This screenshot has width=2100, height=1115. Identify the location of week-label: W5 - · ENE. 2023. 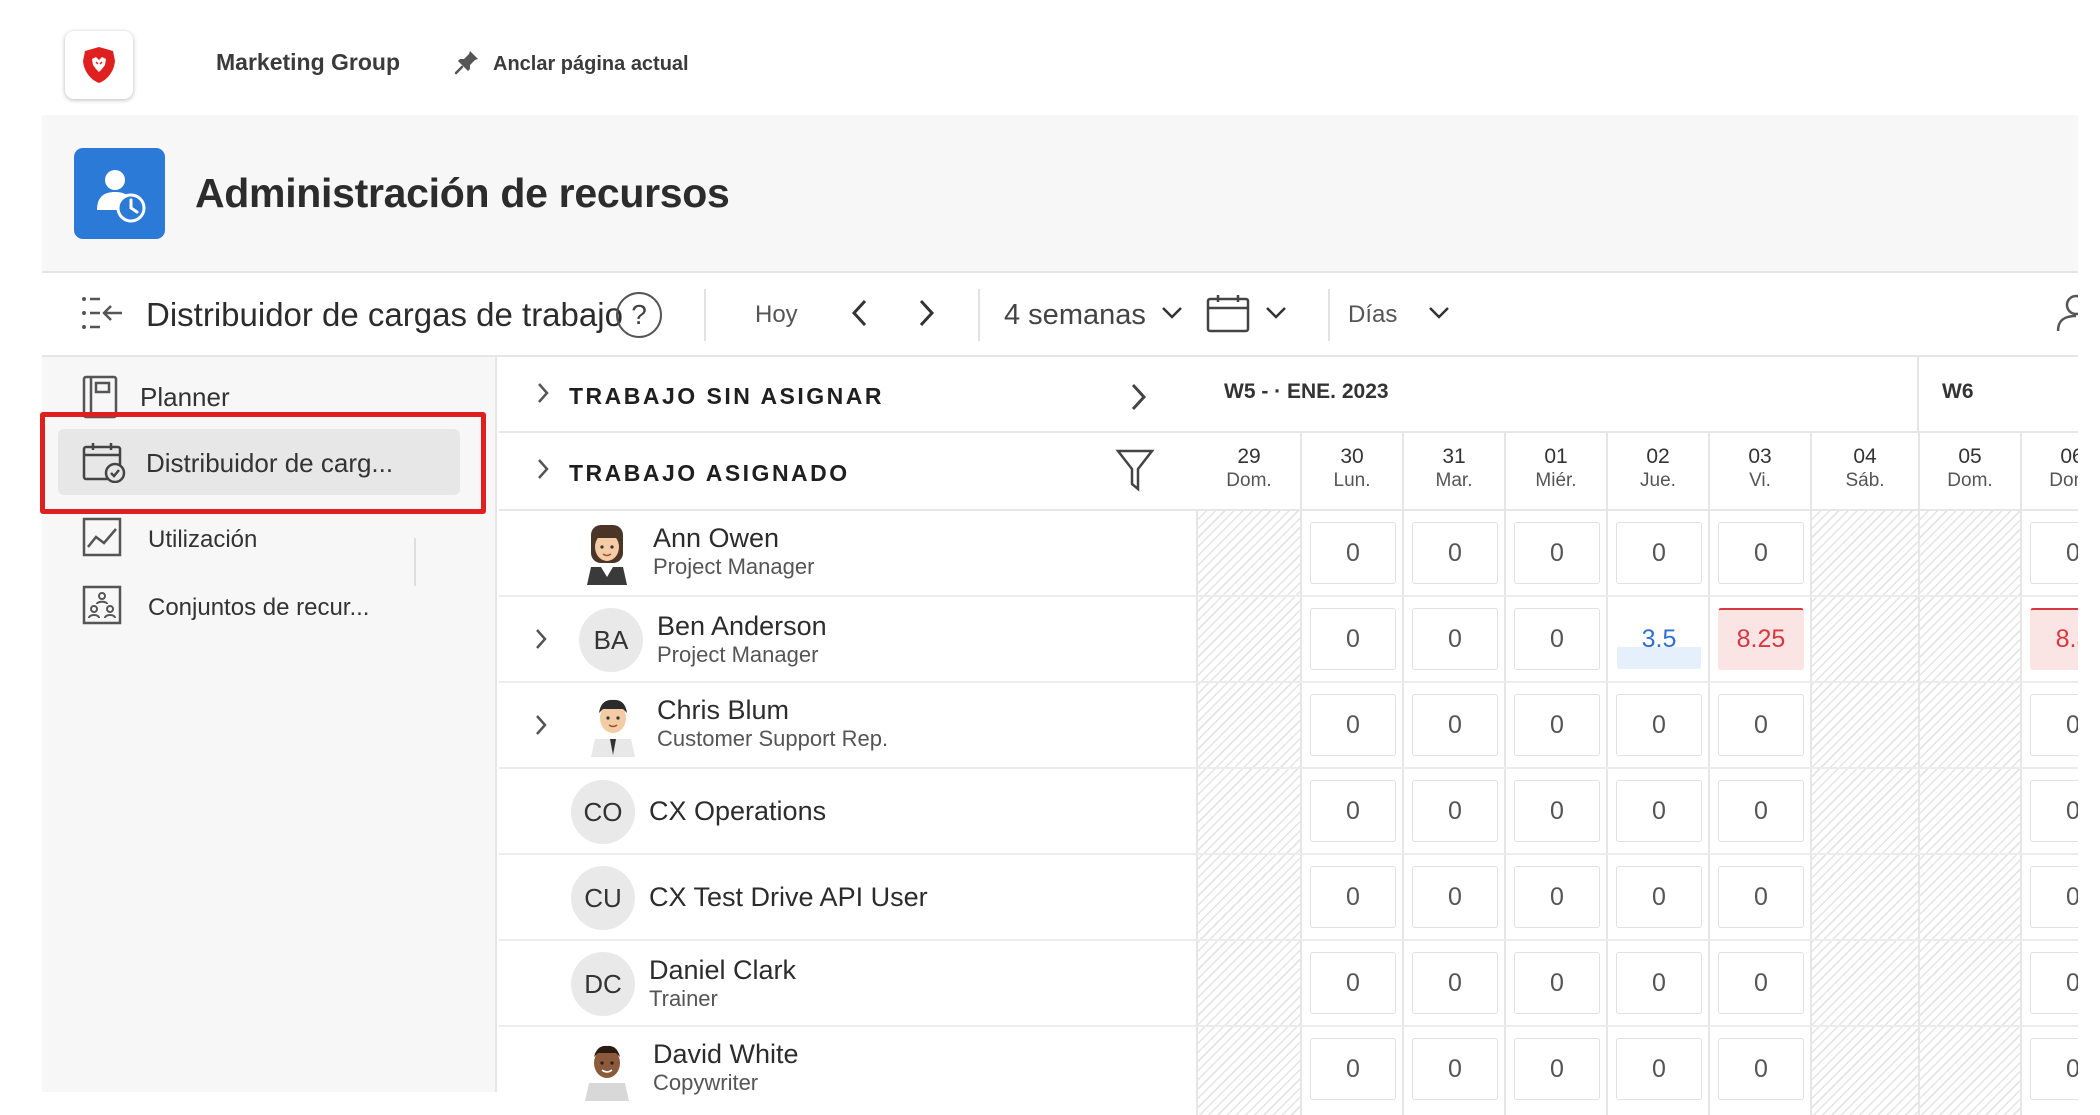
(1306, 391).